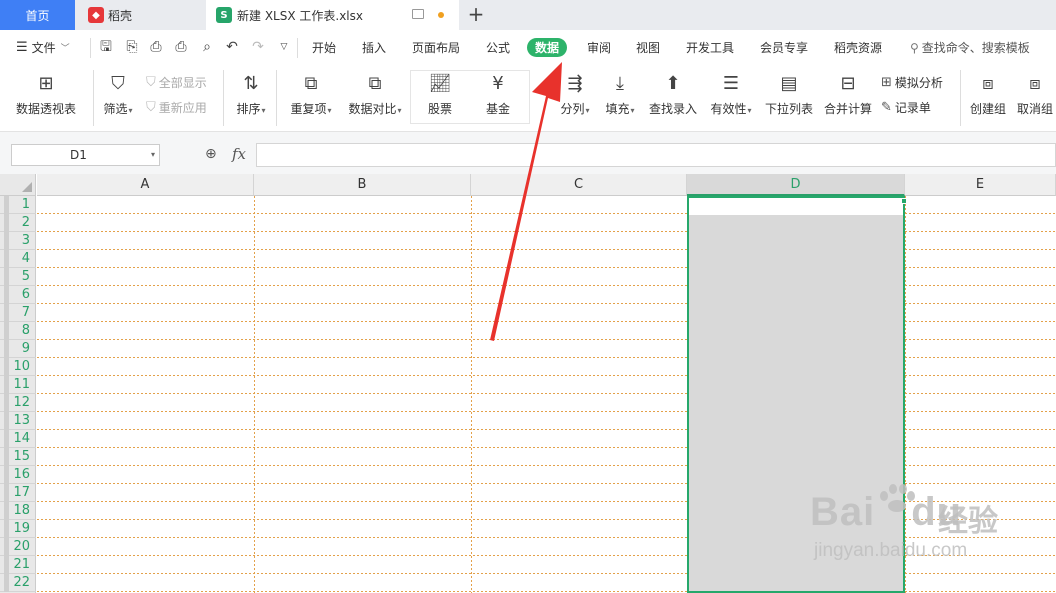 The width and height of the screenshot is (1056, 593). Describe the element at coordinates (18, 313) in the screenshot. I see `row-header: 7` at that location.